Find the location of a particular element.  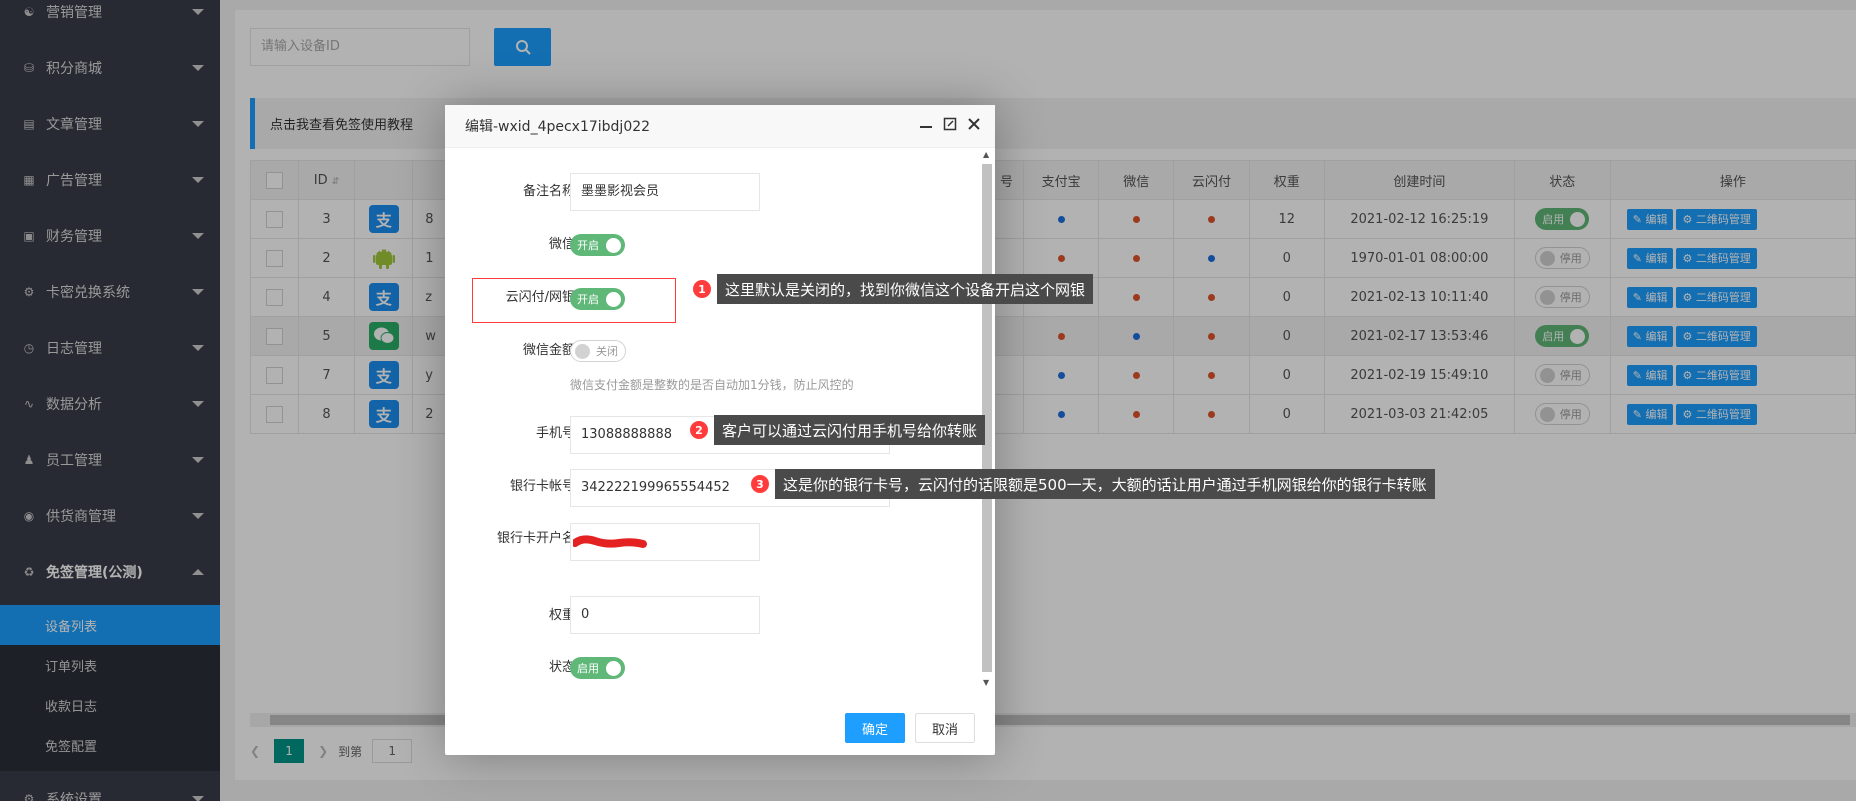

annotation-1: 1 这里默认是关闭的，找到你微信这个设备开启这个网银 is located at coordinates (893, 289).